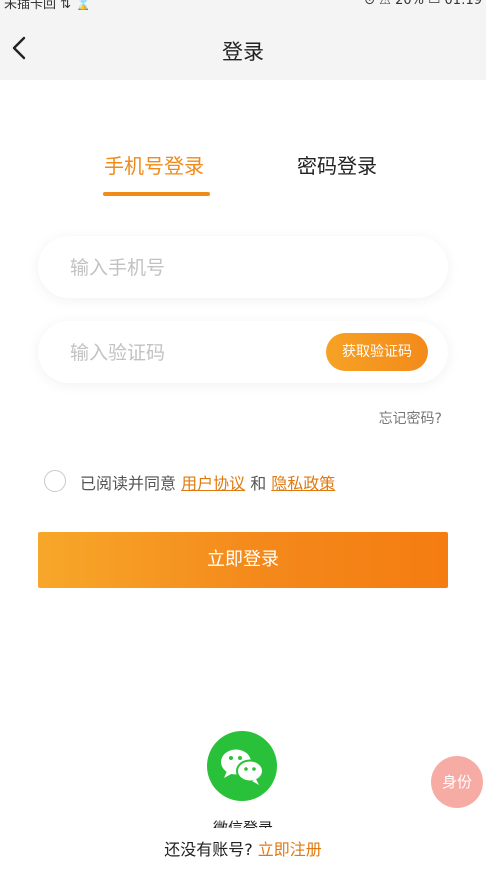 This screenshot has width=486, height=881. I want to click on register-row: 还没有账号? 立即注册, so click(243, 848).